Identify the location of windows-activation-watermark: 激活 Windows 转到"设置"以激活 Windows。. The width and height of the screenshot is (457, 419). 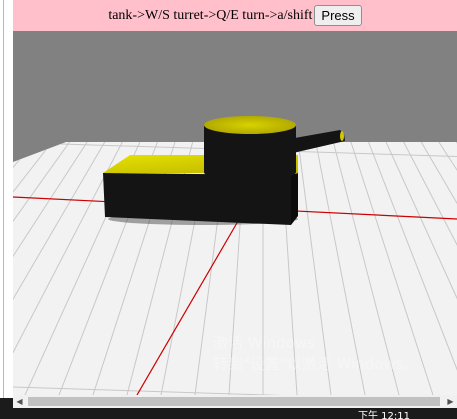
(316, 354).